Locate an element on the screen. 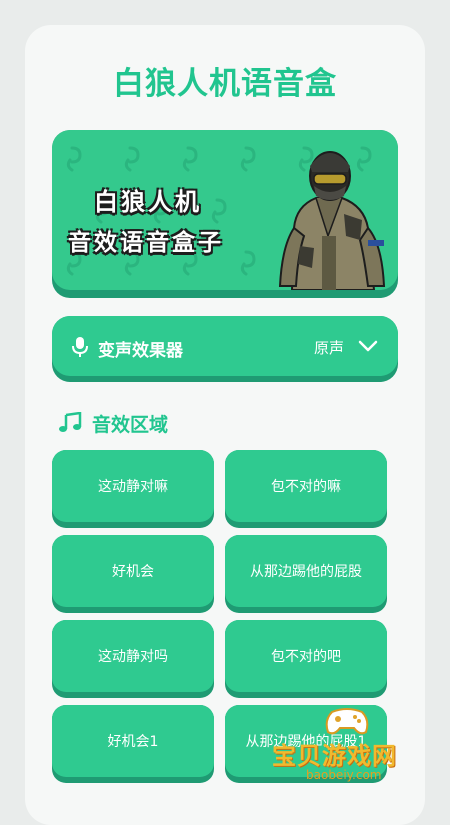  watermark: 宝贝游戏网 baobeiy.com is located at coordinates (347, 751).